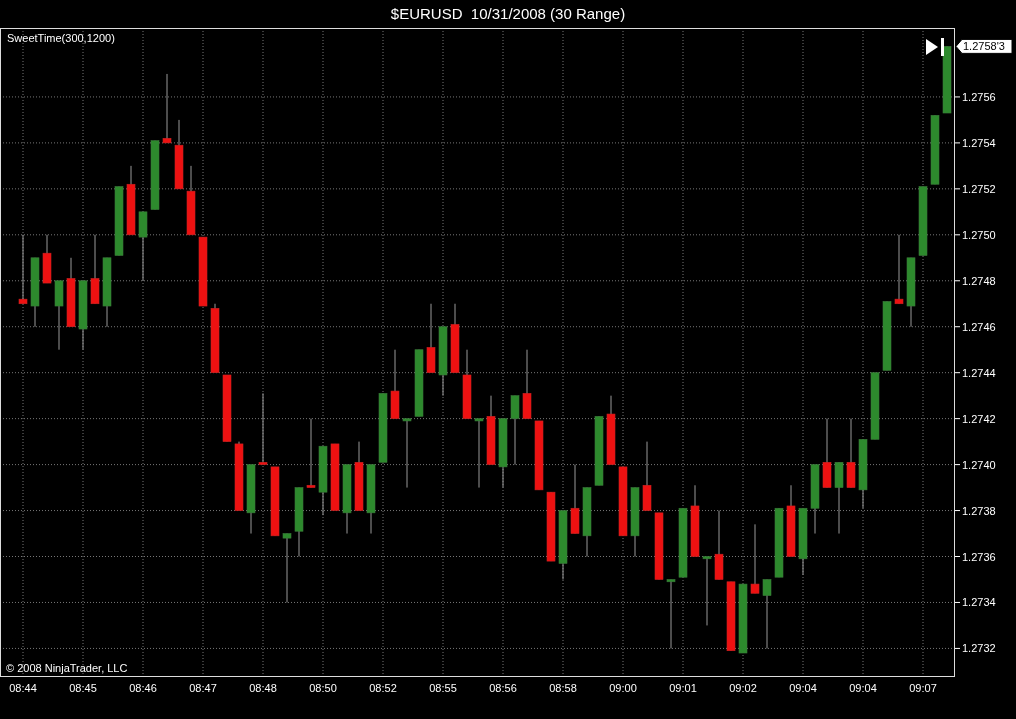  Describe the element at coordinates (443, 688) in the screenshot. I see `axis-label: 08:55` at that location.